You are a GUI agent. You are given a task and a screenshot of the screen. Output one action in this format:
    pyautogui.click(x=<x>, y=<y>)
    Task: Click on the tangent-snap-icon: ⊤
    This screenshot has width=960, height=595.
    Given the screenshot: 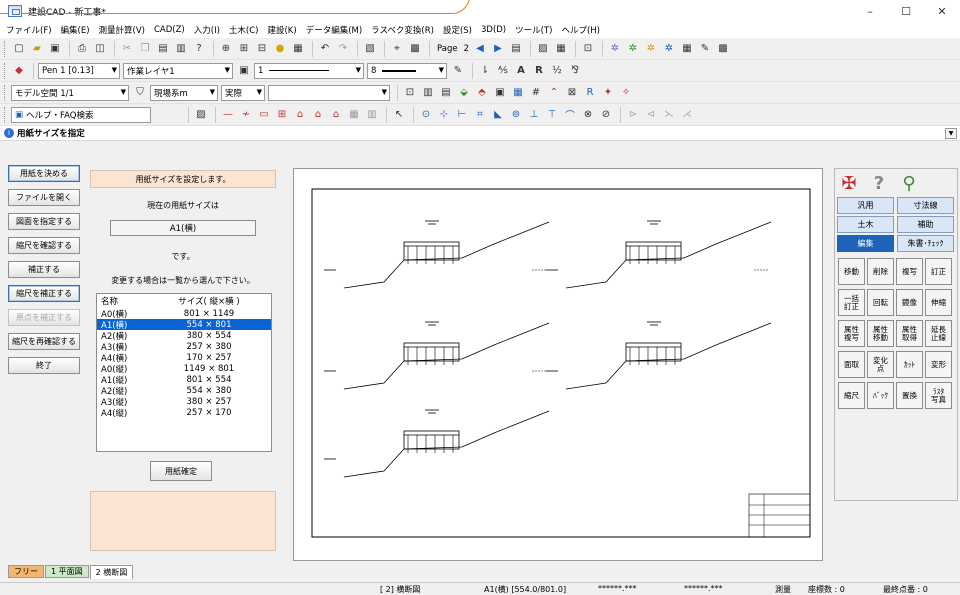 What is the action you would take?
    pyautogui.click(x=552, y=115)
    